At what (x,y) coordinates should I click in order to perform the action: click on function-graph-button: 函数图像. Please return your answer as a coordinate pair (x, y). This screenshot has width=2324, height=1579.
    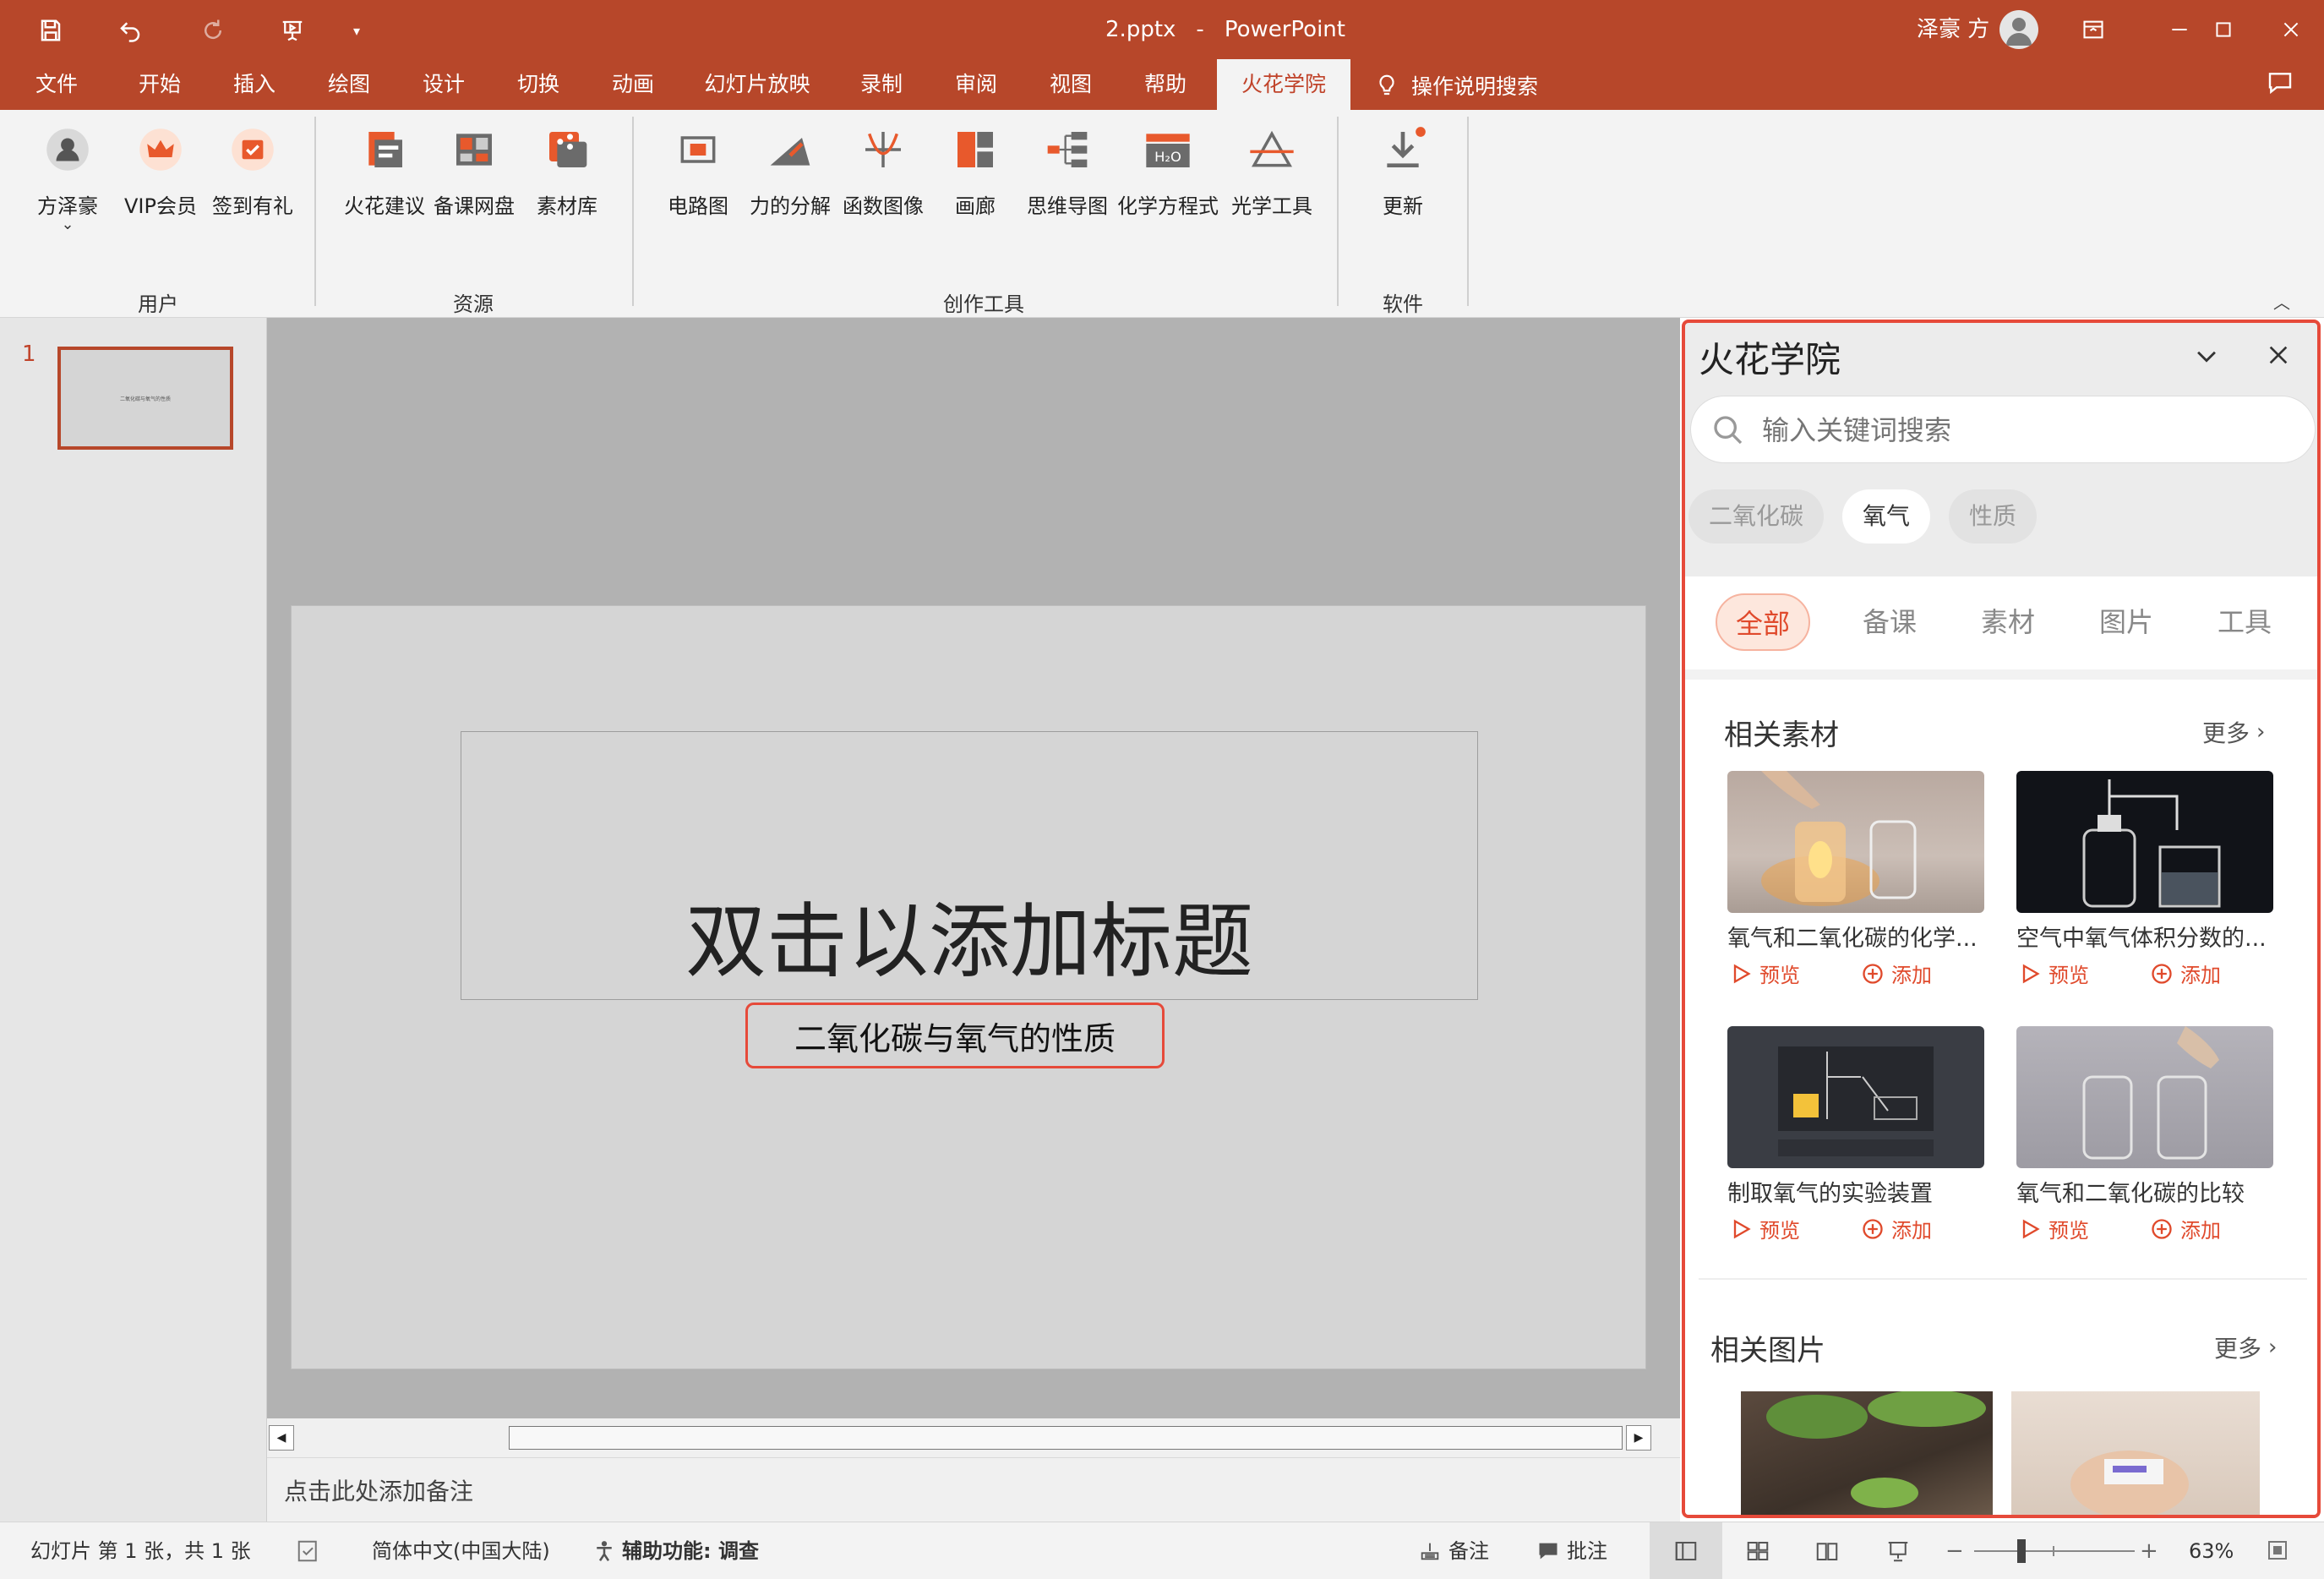
    Looking at the image, I should click on (883, 170).